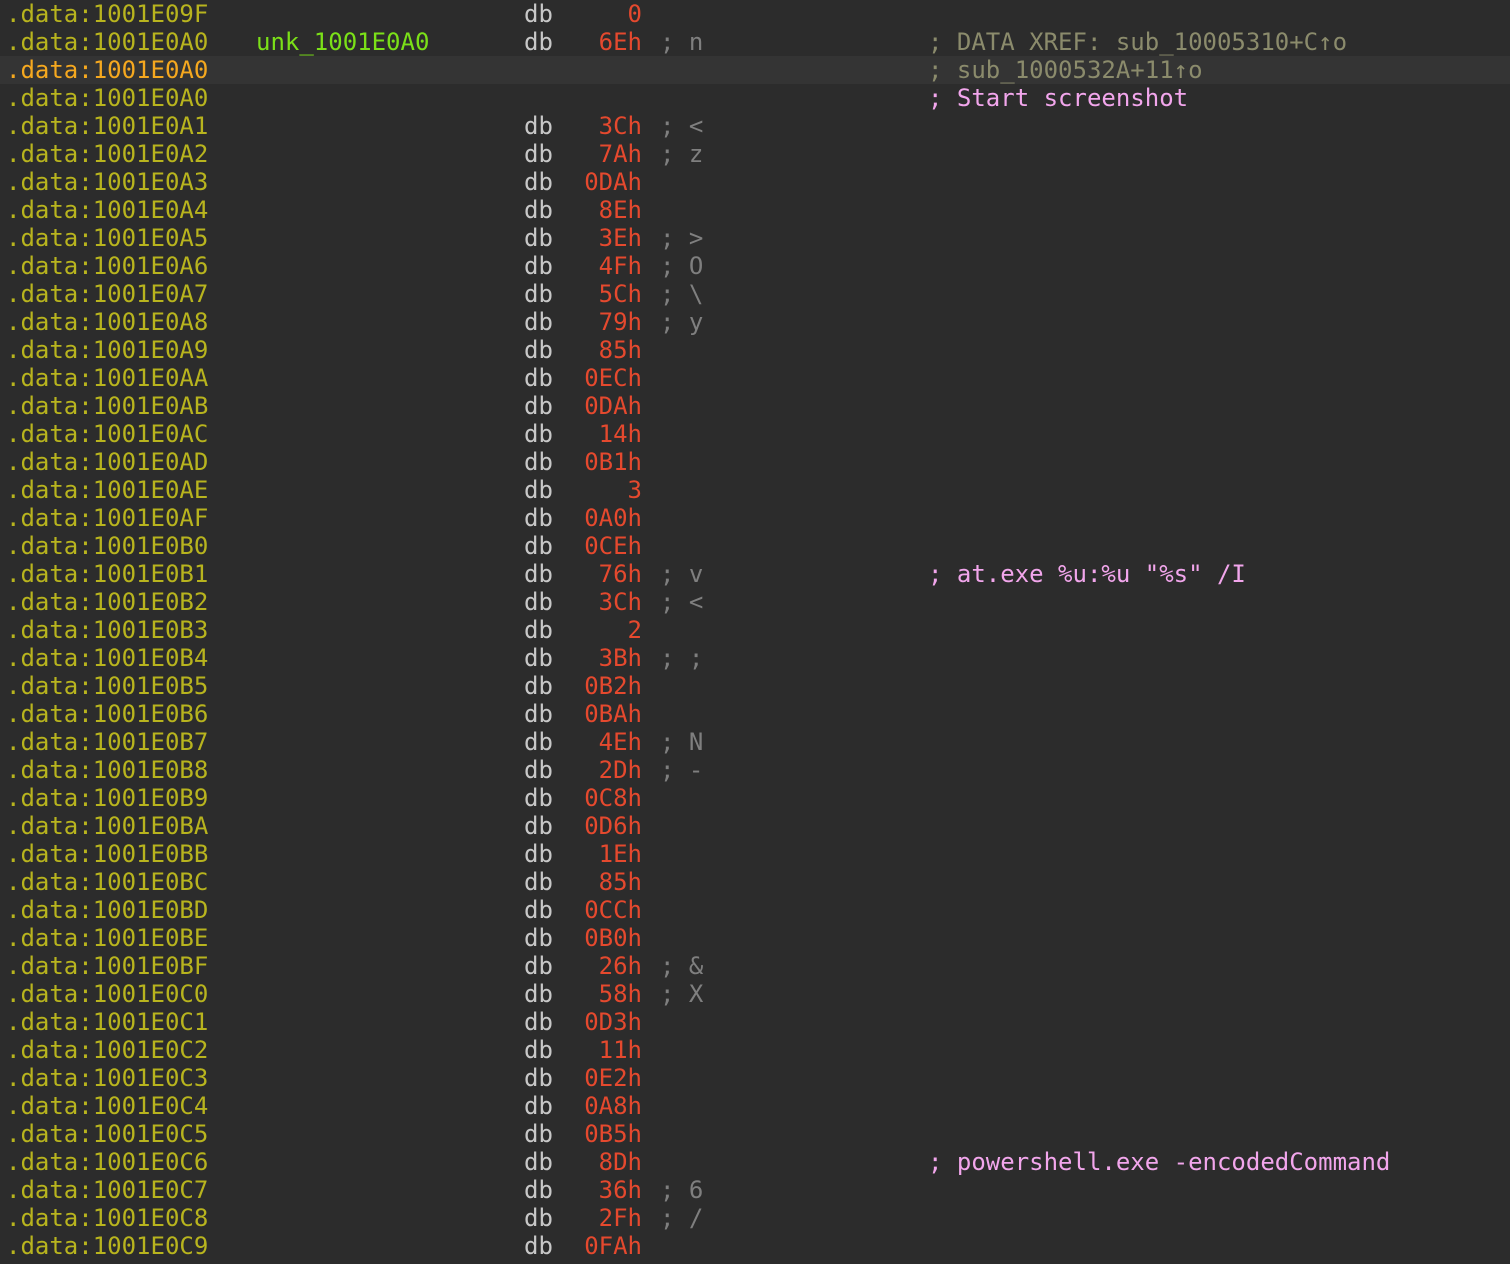  I want to click on listing-row: .data:1001E0AB db 0DAh, so click(755, 406).